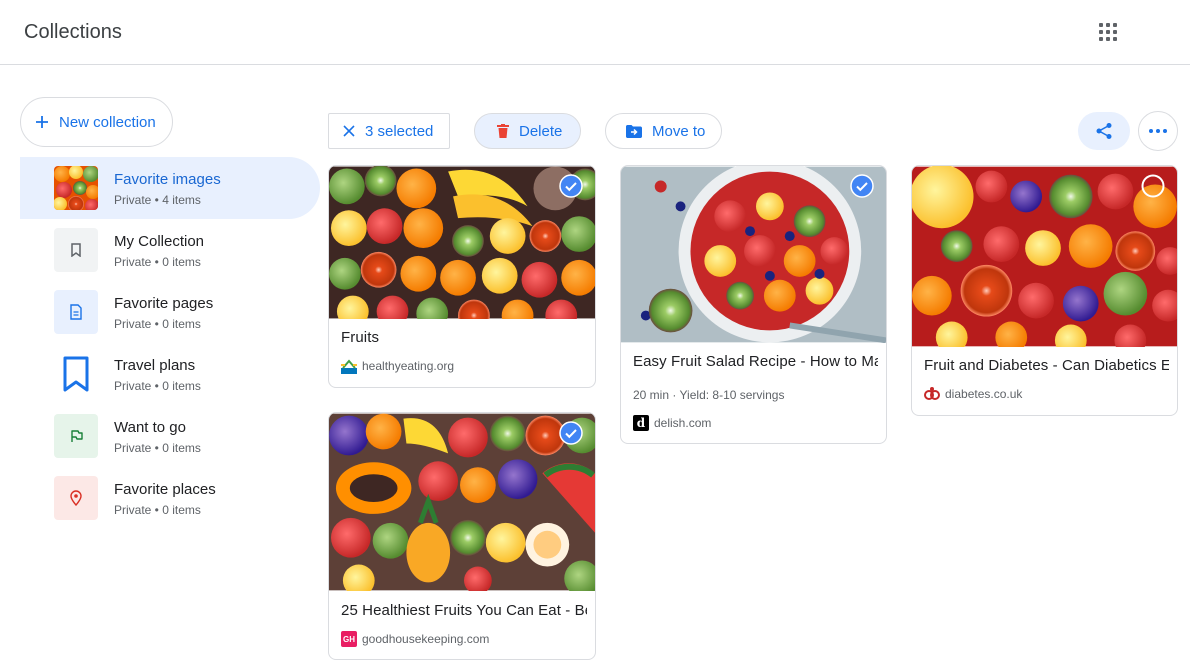 This screenshot has width=1190, height=672. What do you see at coordinates (426, 639) in the screenshot?
I see `card-source-domain: goodhousekeeping.com` at bounding box center [426, 639].